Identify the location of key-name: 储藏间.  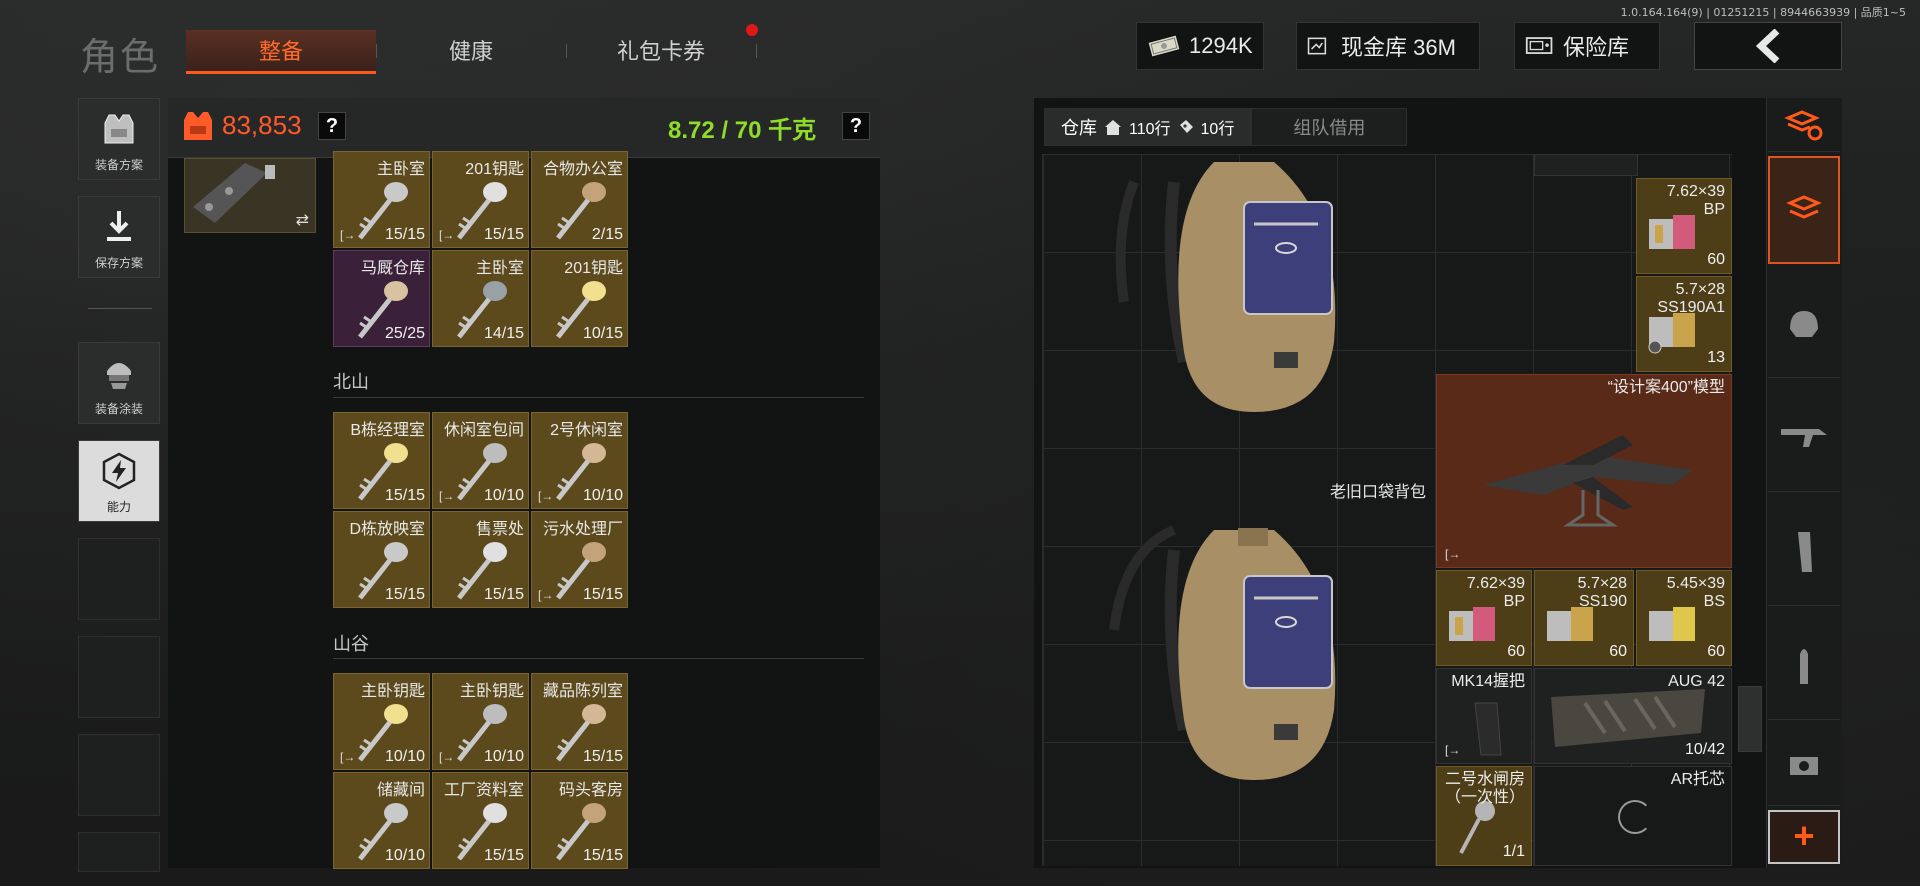
(400, 790).